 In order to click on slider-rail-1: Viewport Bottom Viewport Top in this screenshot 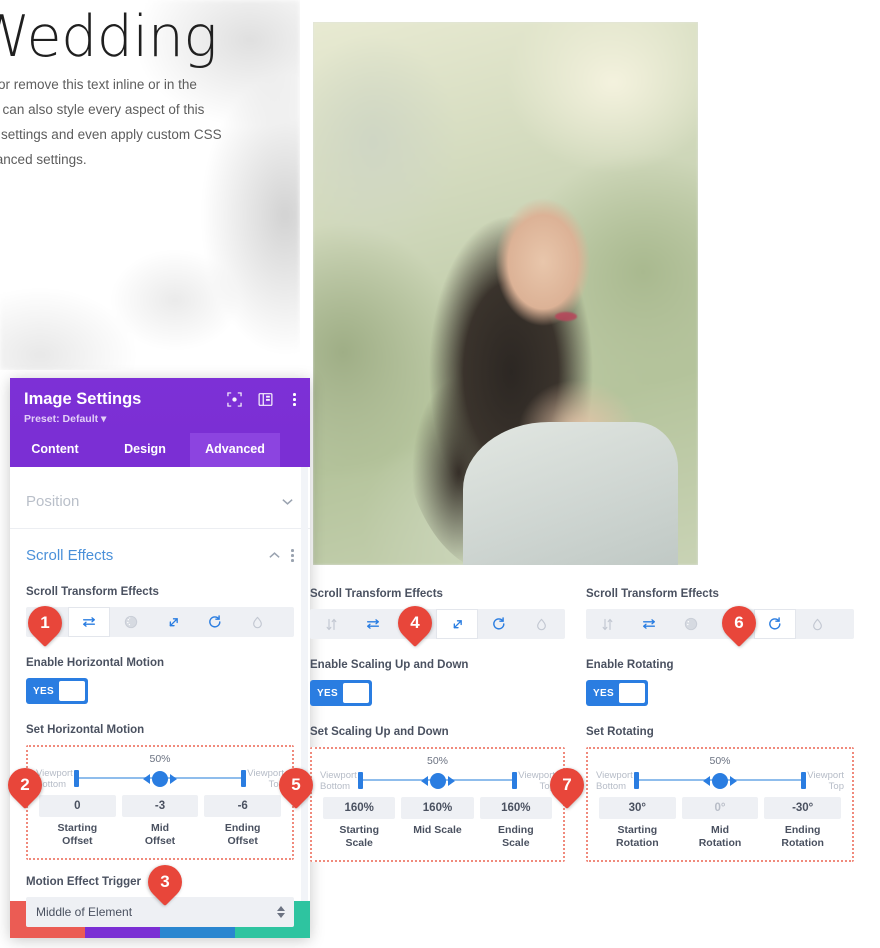, I will do `click(160, 778)`.